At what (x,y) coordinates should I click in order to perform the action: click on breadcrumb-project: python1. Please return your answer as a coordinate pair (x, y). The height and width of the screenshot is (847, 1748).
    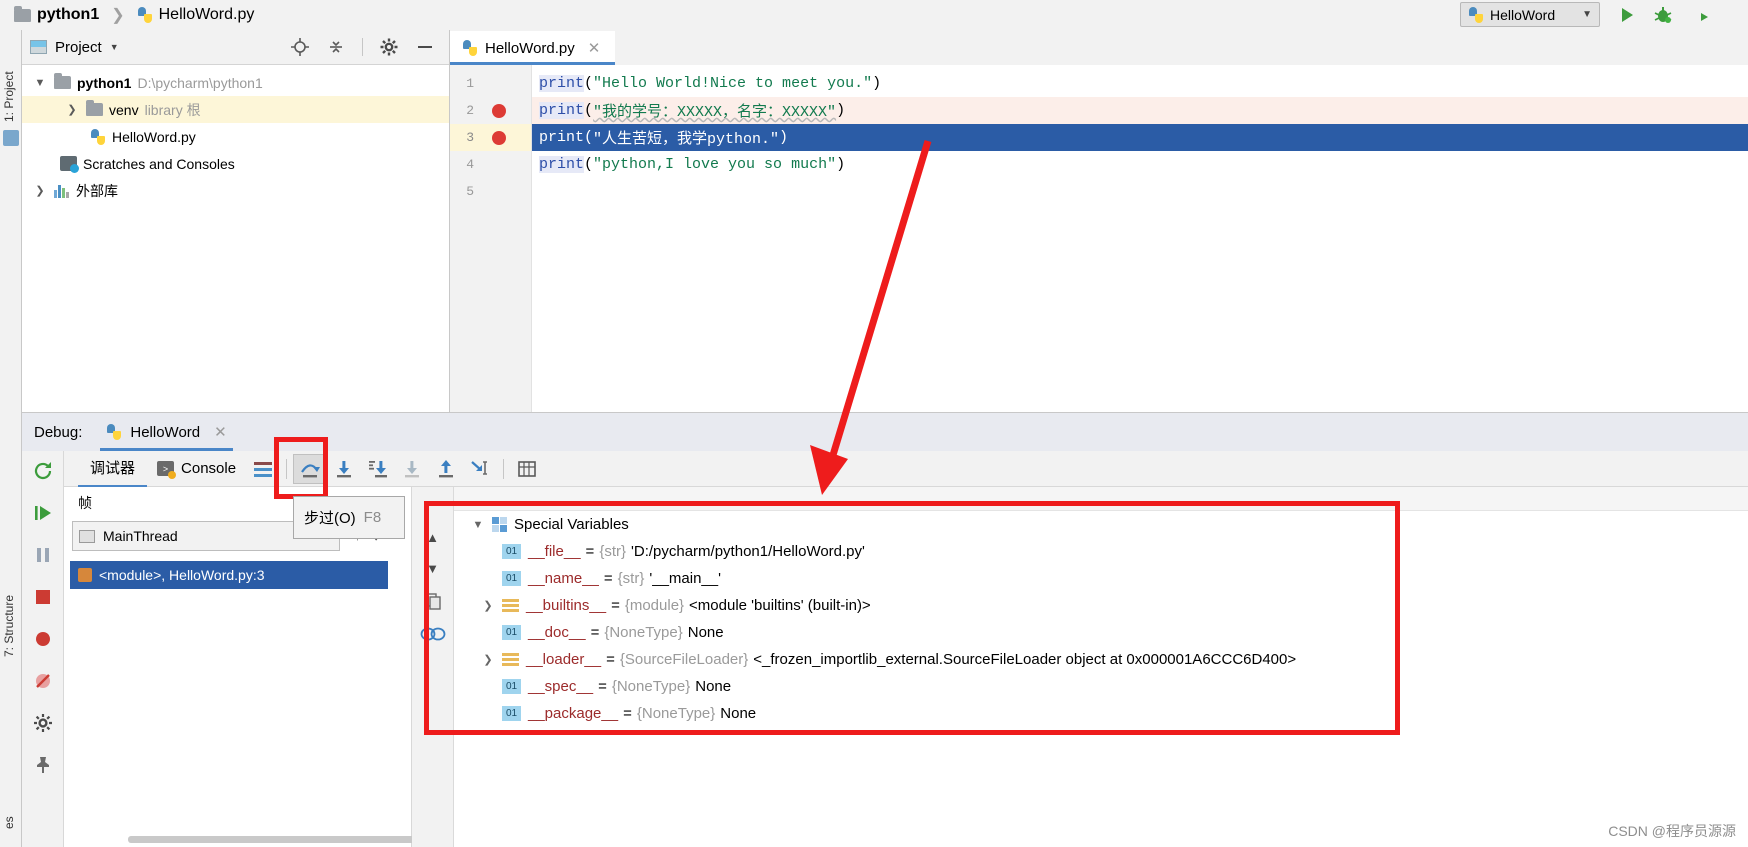
    Looking at the image, I should click on (68, 15).